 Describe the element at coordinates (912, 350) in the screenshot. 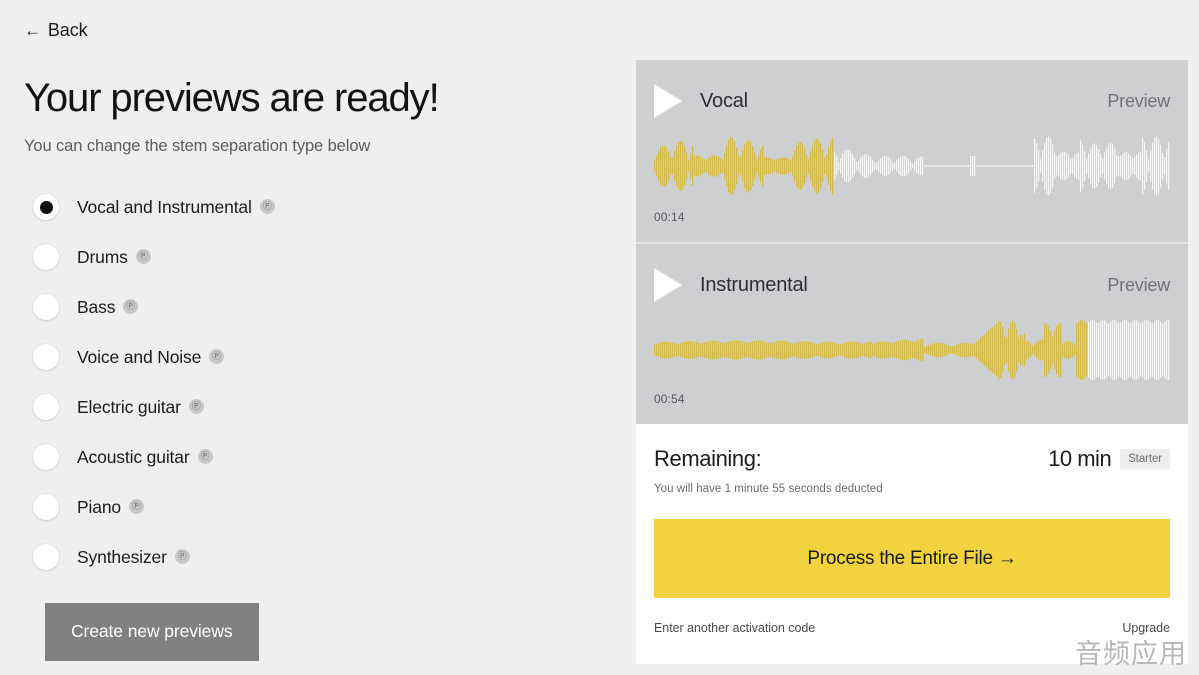

I see `waveform-instrumental` at that location.